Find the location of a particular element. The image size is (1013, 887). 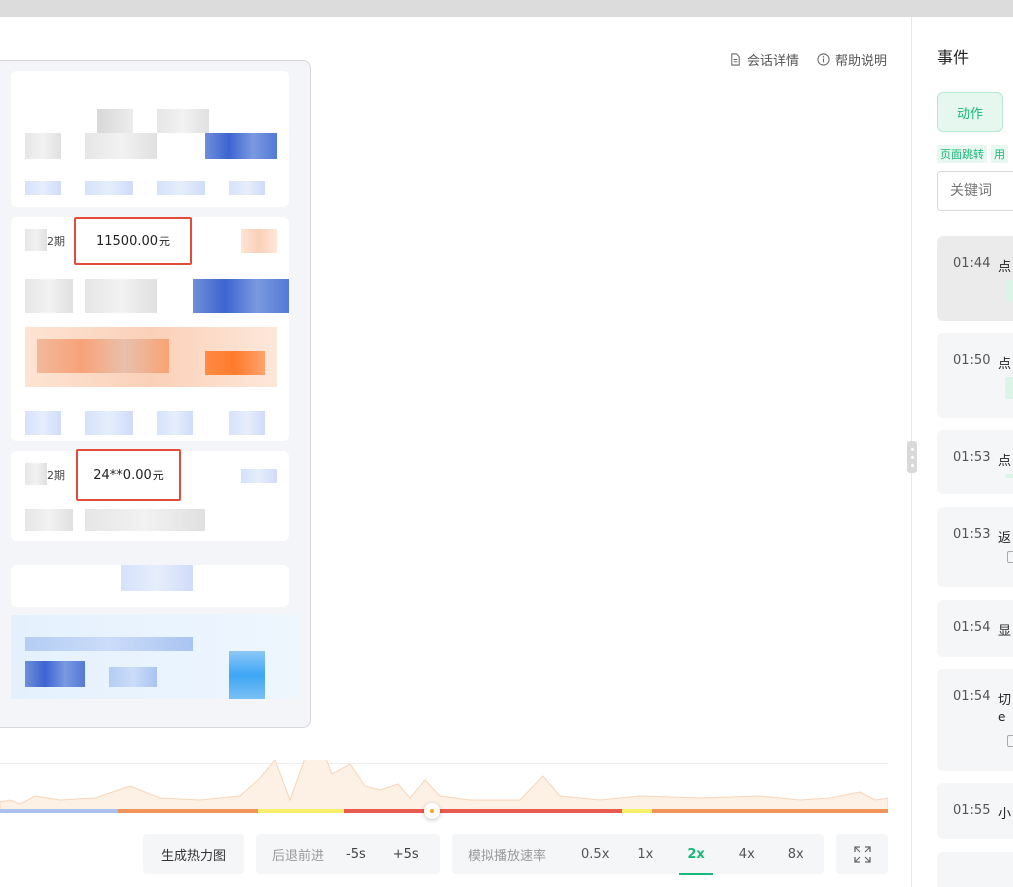

bill-amount: 11500.00 is located at coordinates (127, 241).